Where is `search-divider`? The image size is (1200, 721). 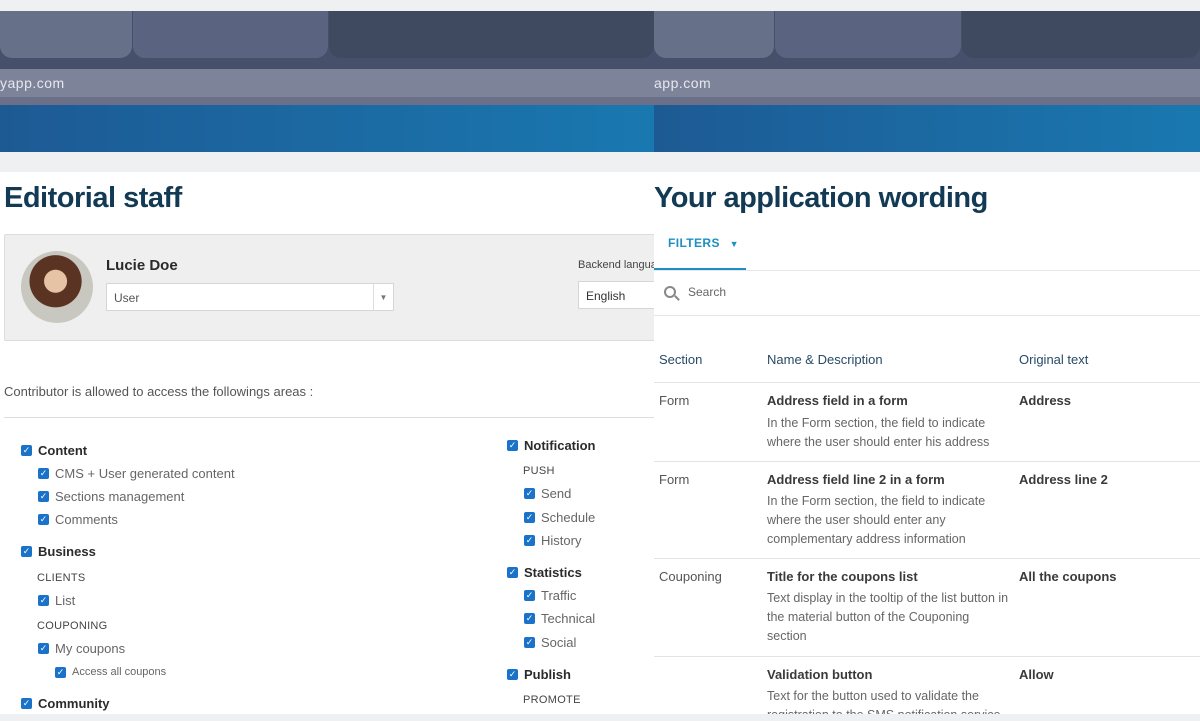 search-divider is located at coordinates (927, 315).